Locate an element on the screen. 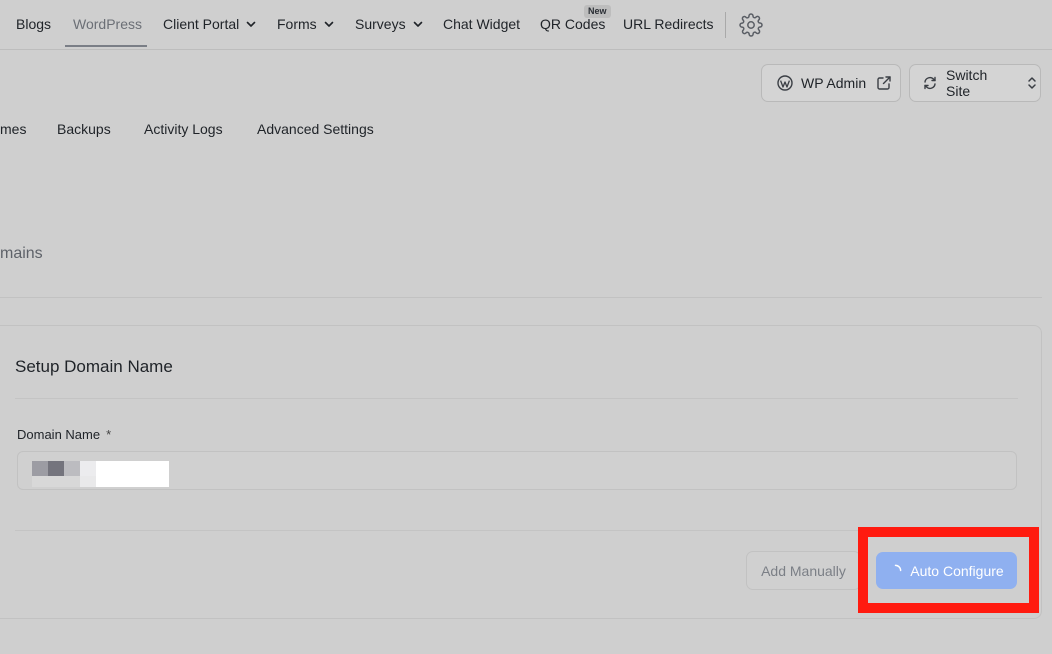 The image size is (1052, 654). wp-admin-button: WP Admin is located at coordinates (831, 83).